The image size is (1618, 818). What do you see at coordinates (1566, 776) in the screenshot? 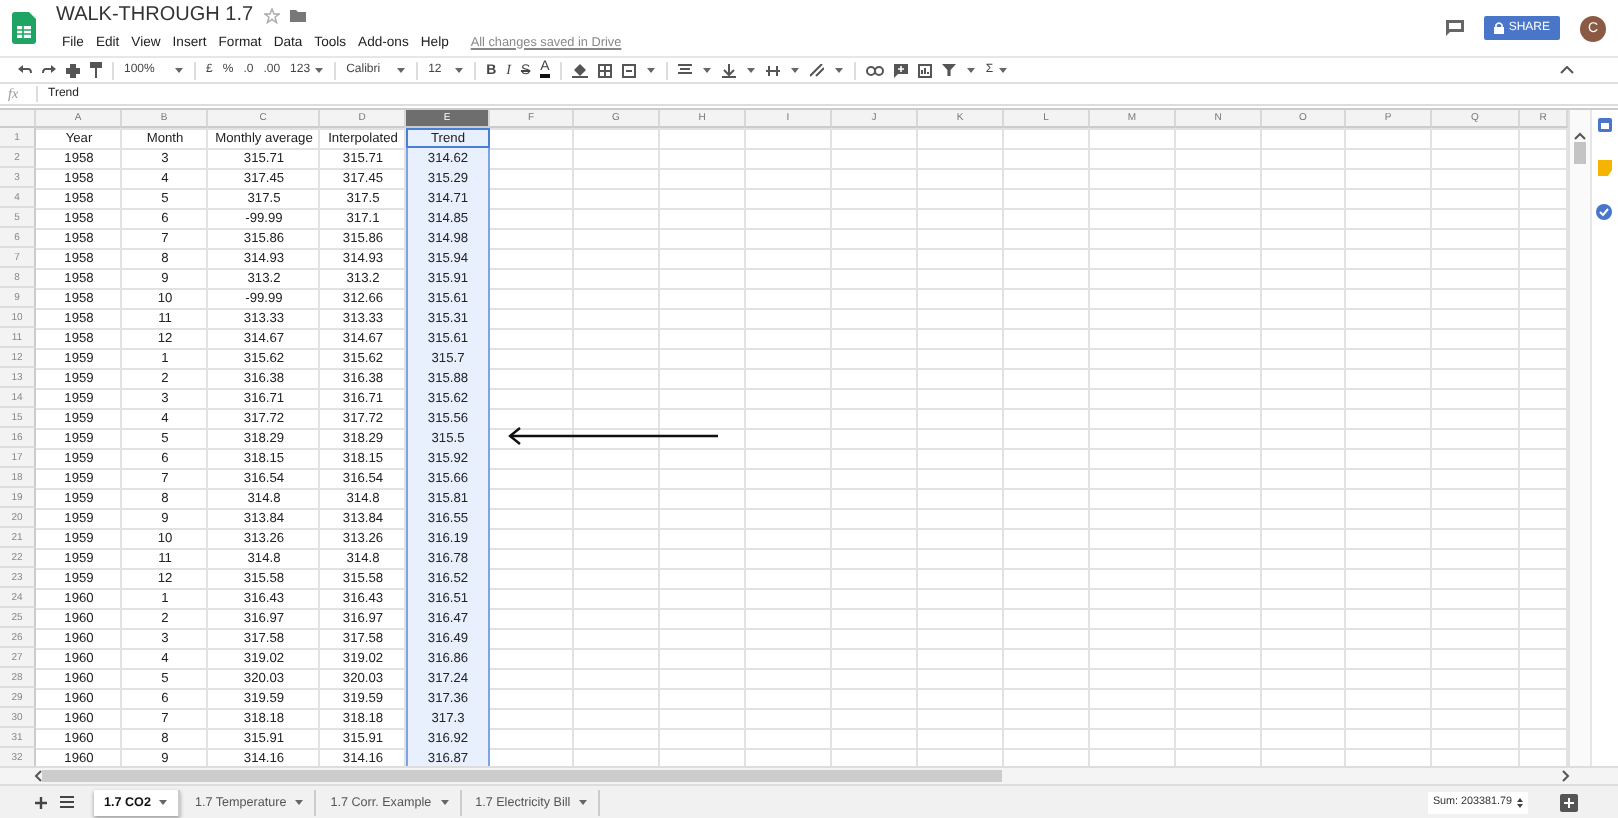
I see `scroll-right-icon` at bounding box center [1566, 776].